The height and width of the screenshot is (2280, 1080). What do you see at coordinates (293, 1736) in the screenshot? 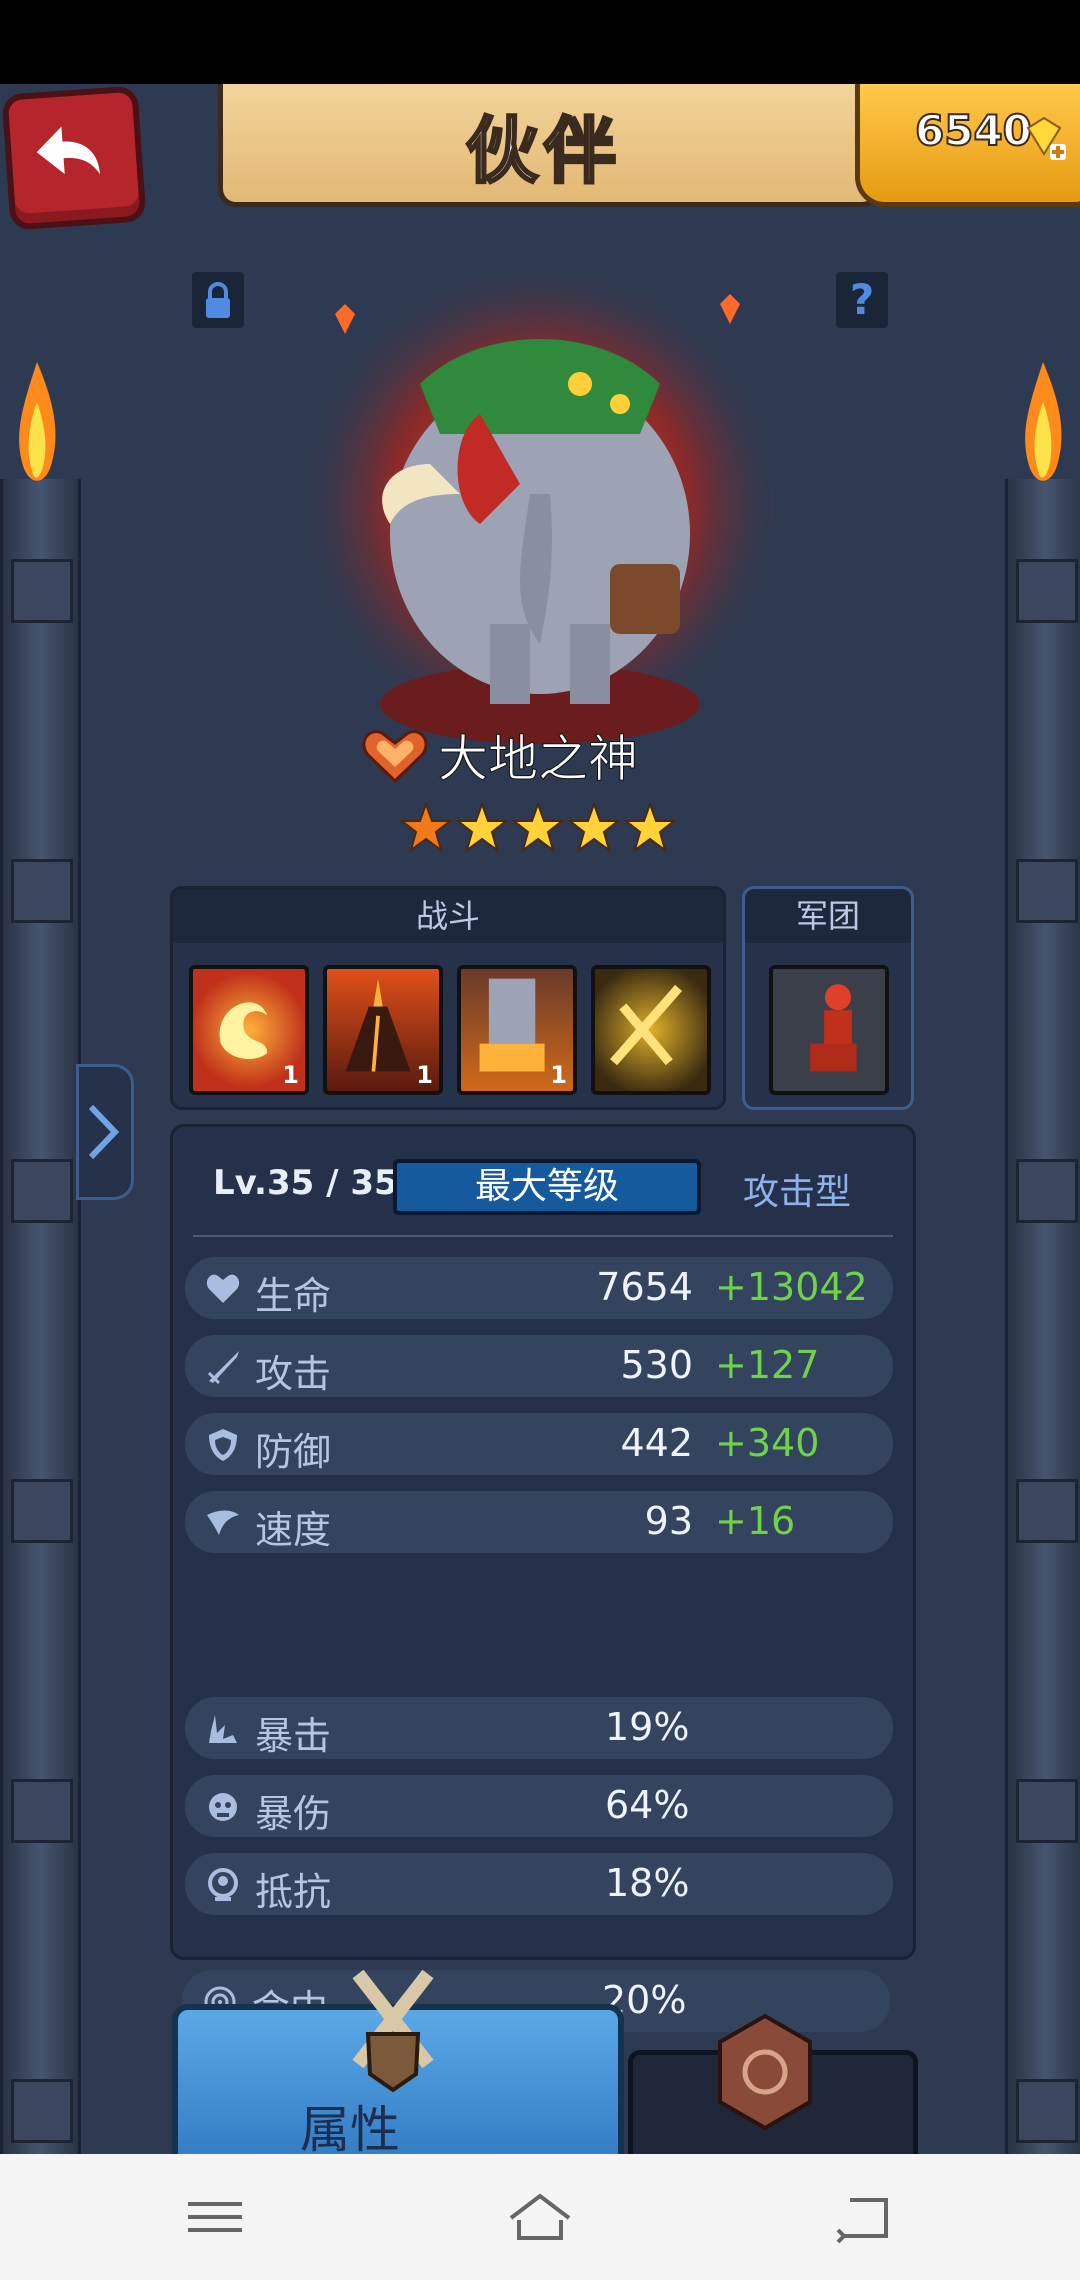
I see `stat-label: 暴击` at bounding box center [293, 1736].